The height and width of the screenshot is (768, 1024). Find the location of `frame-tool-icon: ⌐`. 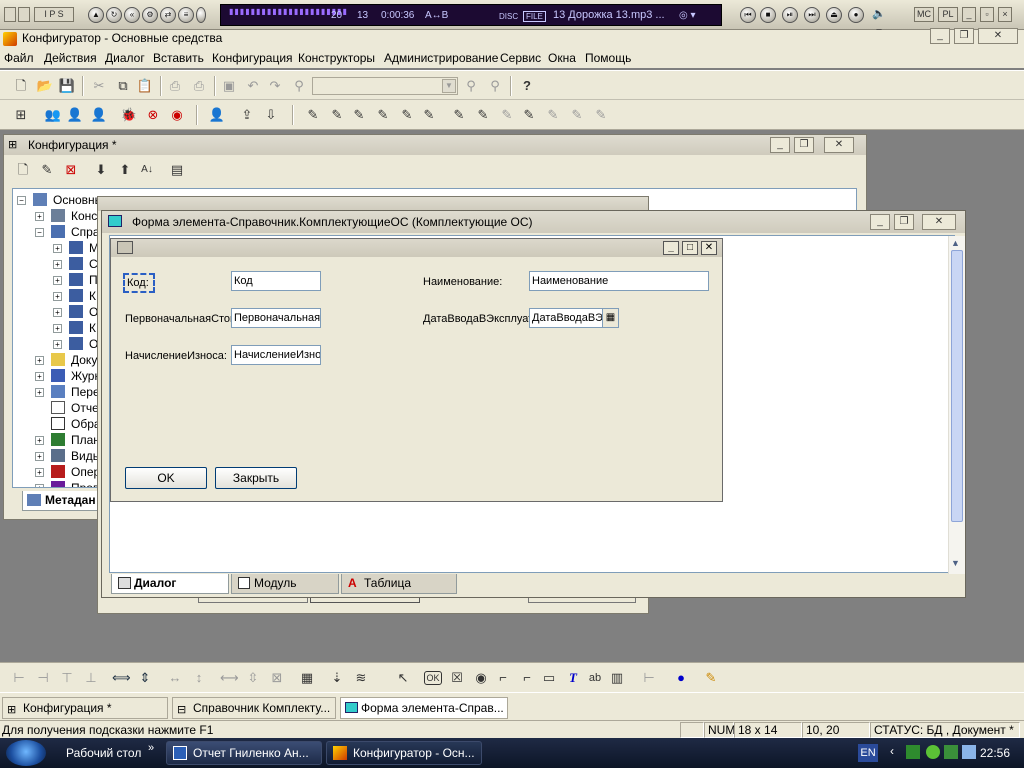

frame-tool-icon: ⌐ is located at coordinates (527, 678).